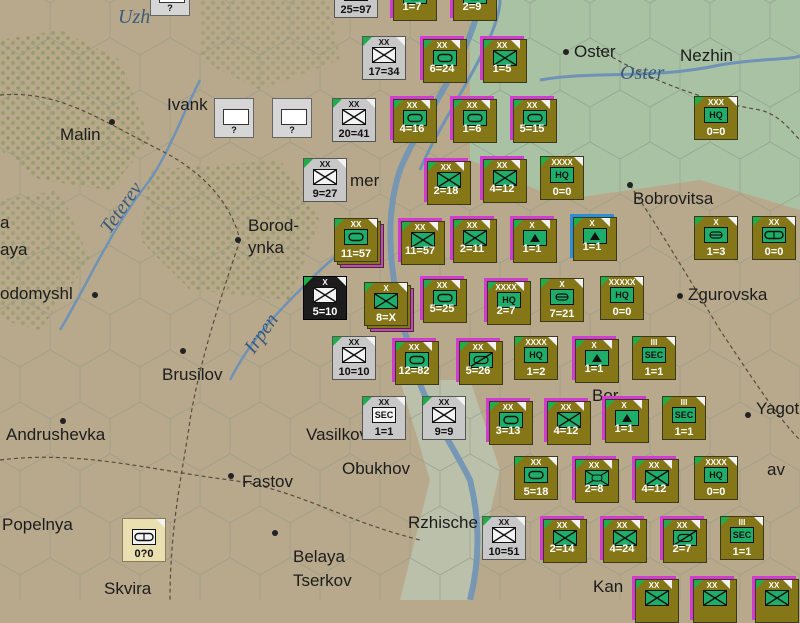 This screenshot has height=623, width=800. Describe the element at coordinates (384, 72) in the screenshot. I see `unit-strength: 17=34` at that location.